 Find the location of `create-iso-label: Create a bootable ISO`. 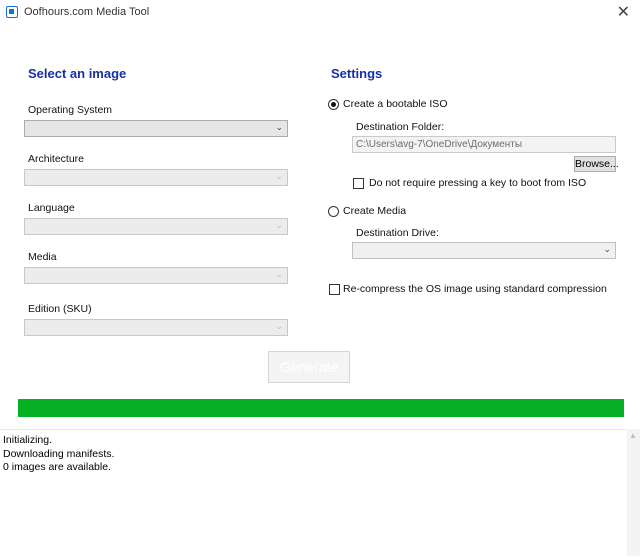

create-iso-label: Create a bootable ISO is located at coordinates (395, 104).